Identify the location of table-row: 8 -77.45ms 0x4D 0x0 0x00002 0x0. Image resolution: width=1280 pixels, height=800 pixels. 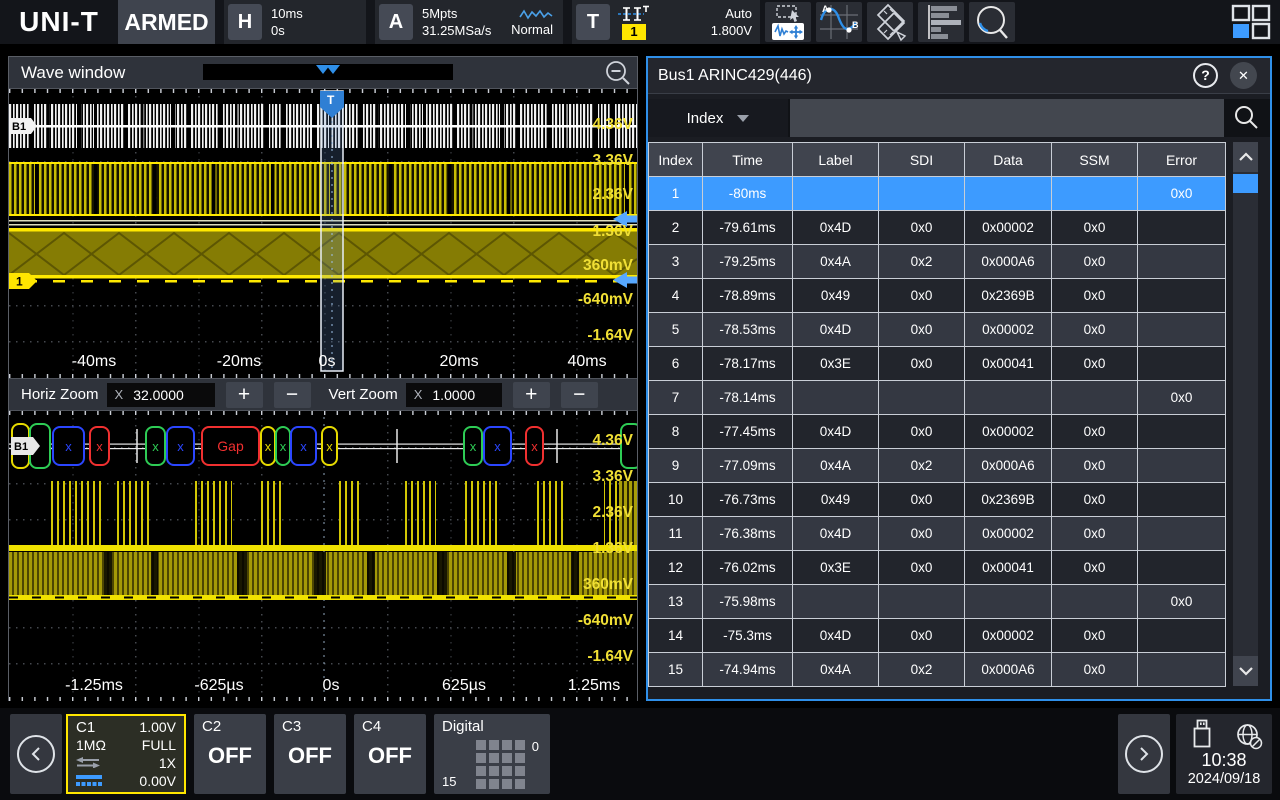
(937, 432).